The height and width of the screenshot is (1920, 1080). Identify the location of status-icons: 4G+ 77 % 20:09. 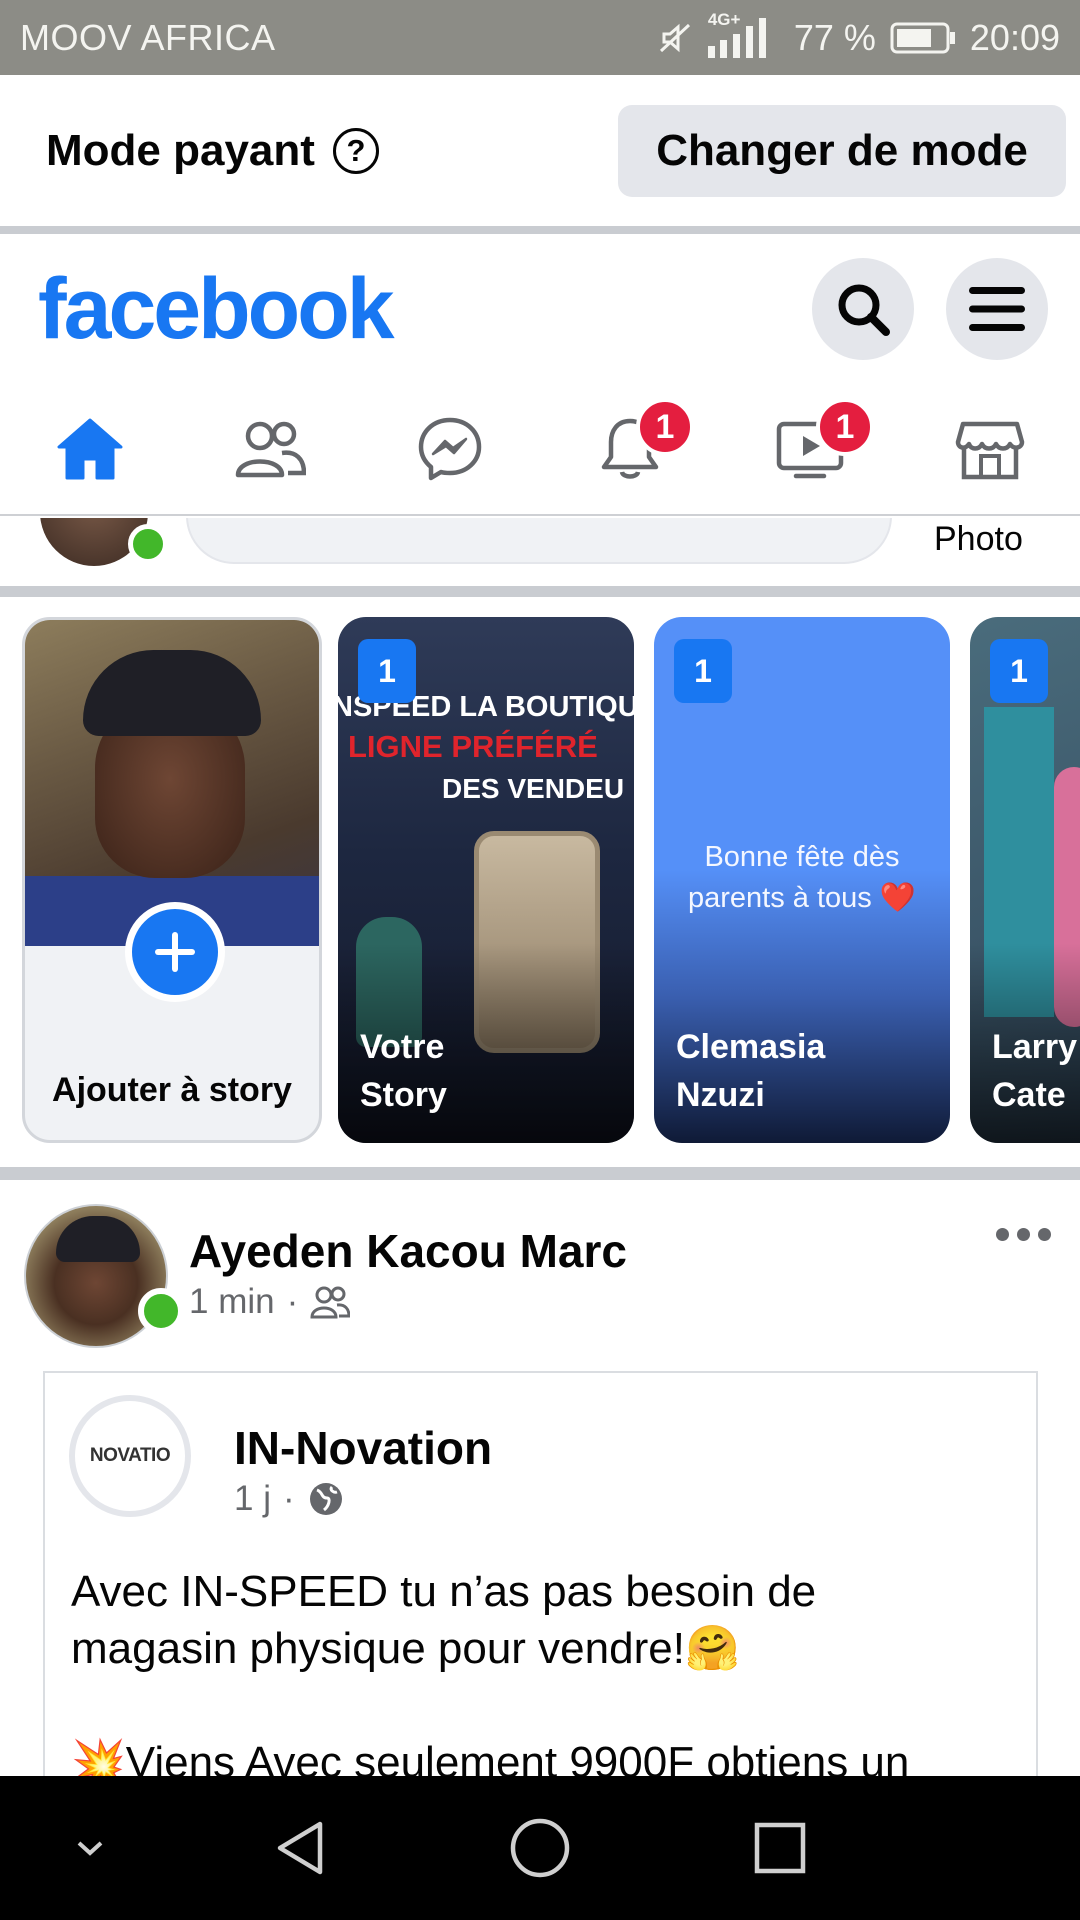
(859, 35).